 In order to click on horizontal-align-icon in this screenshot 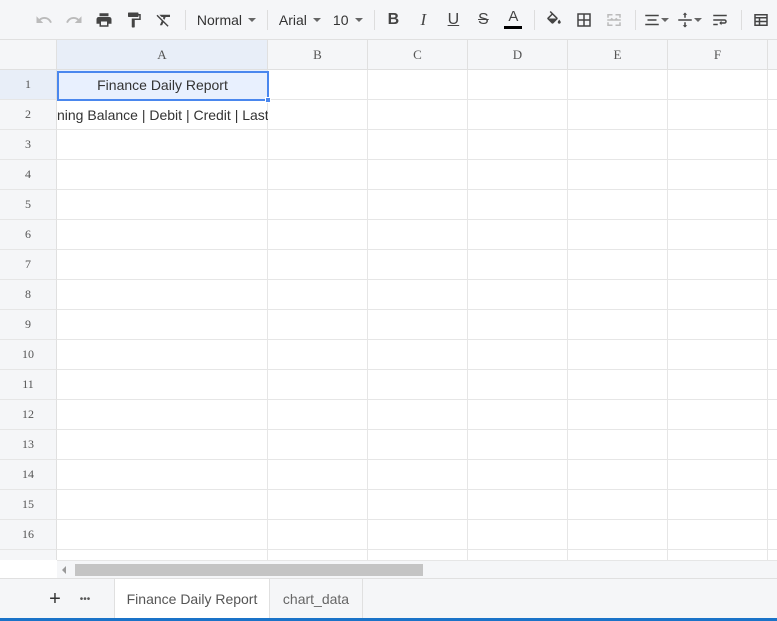, I will do `click(656, 20)`.